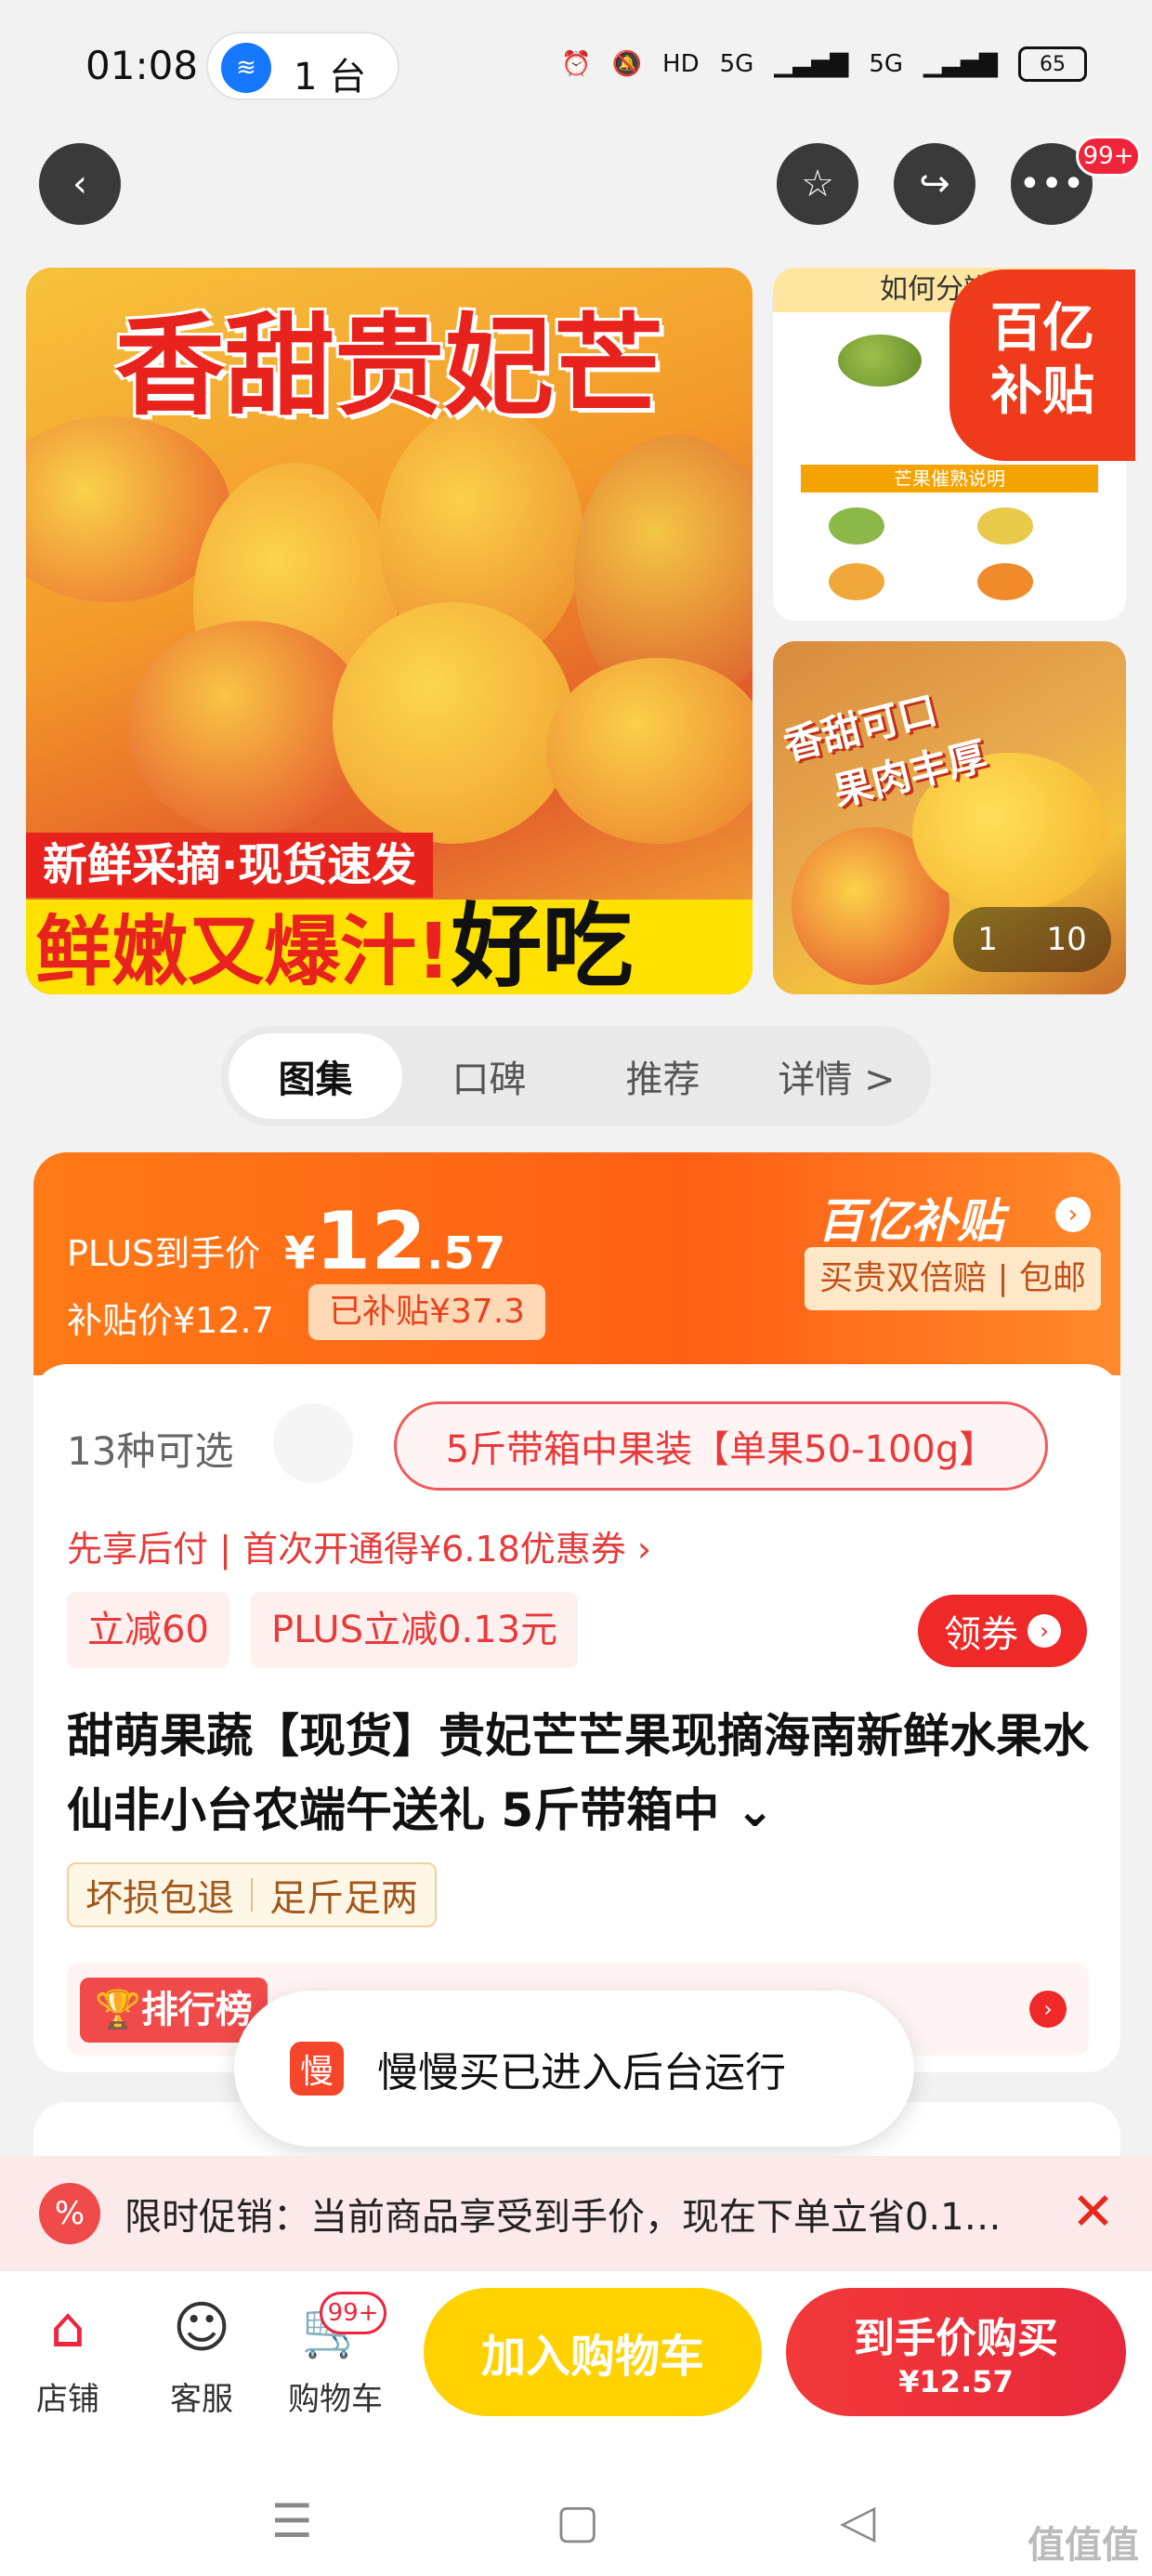 This screenshot has width=1152, height=2576. What do you see at coordinates (164, 1253) in the screenshot?
I see `plus-price-label: PLUS到手价` at bounding box center [164, 1253].